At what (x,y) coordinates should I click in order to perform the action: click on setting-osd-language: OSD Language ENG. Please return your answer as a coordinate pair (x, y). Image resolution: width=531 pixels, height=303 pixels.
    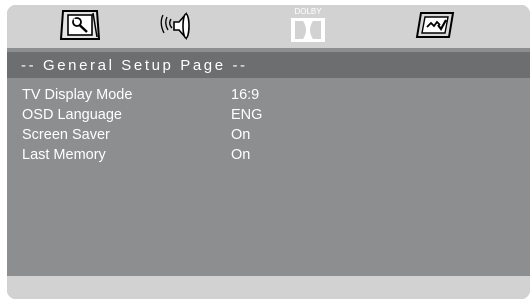
    Looking at the image, I should click on (262, 117).